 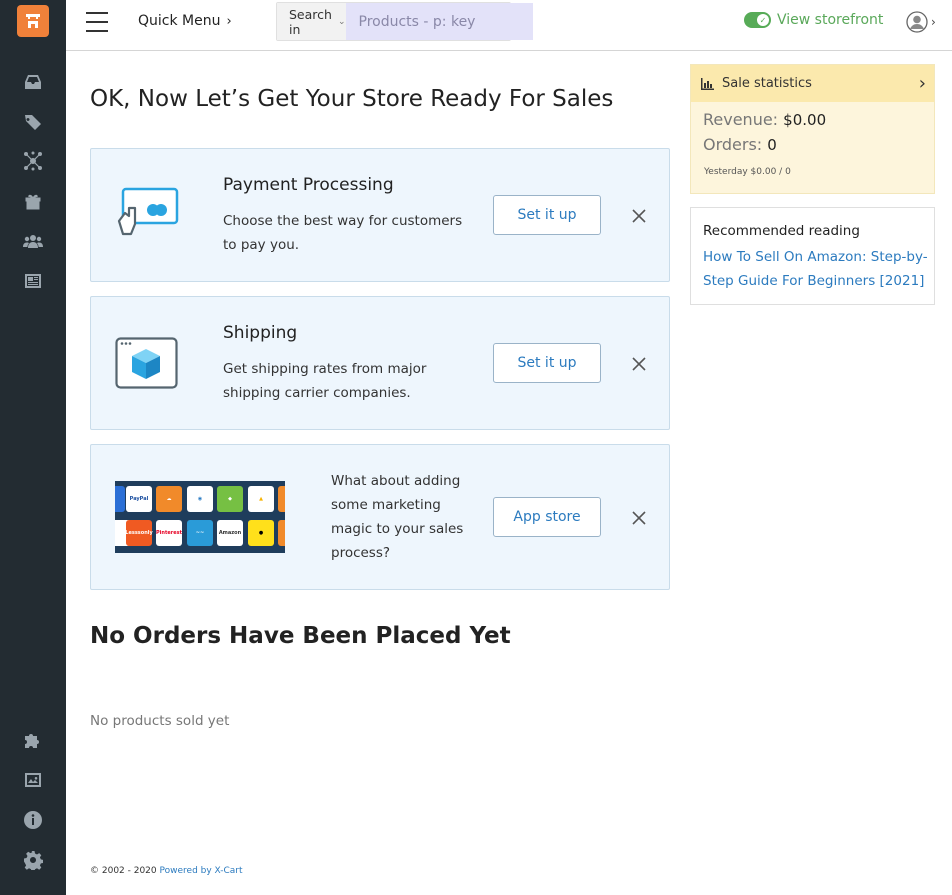 What do you see at coordinates (781, 231) in the screenshot?
I see `recommended-reading-title: Recommended reading` at bounding box center [781, 231].